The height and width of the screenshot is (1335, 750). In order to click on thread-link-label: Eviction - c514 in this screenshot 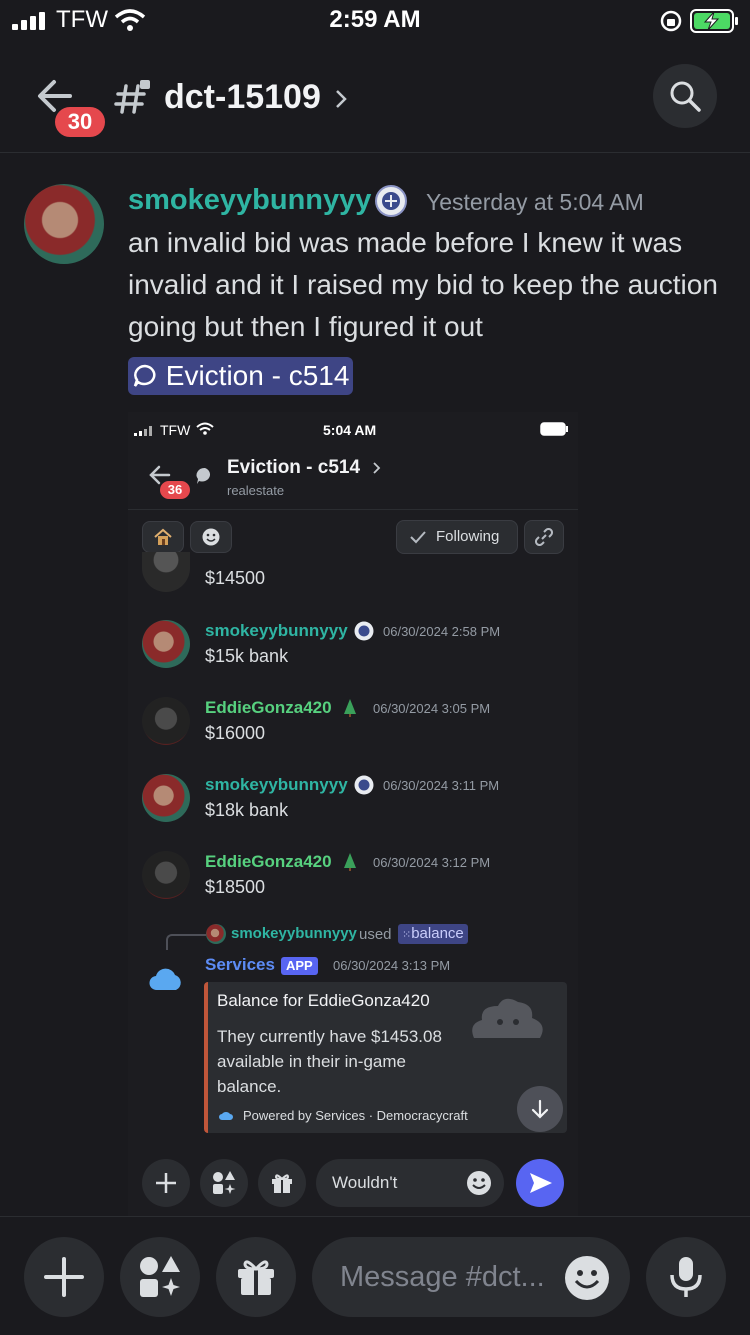, I will do `click(257, 375)`.